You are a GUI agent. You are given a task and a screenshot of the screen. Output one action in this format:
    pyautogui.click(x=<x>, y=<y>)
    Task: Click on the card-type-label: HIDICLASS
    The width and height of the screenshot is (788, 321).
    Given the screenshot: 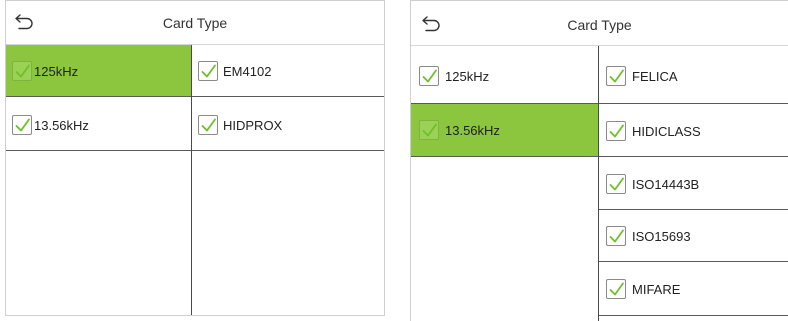 What is the action you would take?
    pyautogui.click(x=666, y=131)
    